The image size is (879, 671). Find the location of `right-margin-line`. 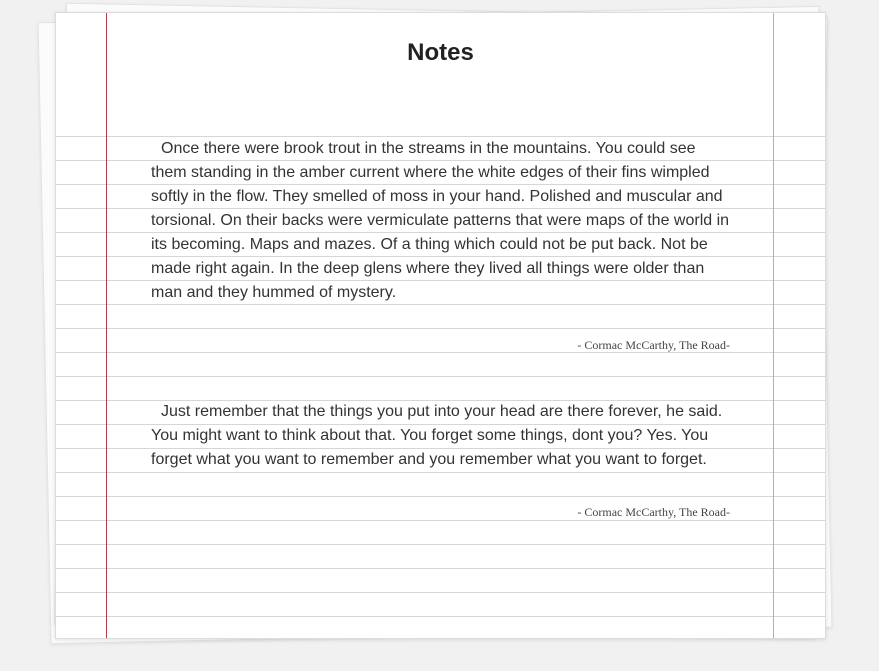

right-margin-line is located at coordinates (773, 325).